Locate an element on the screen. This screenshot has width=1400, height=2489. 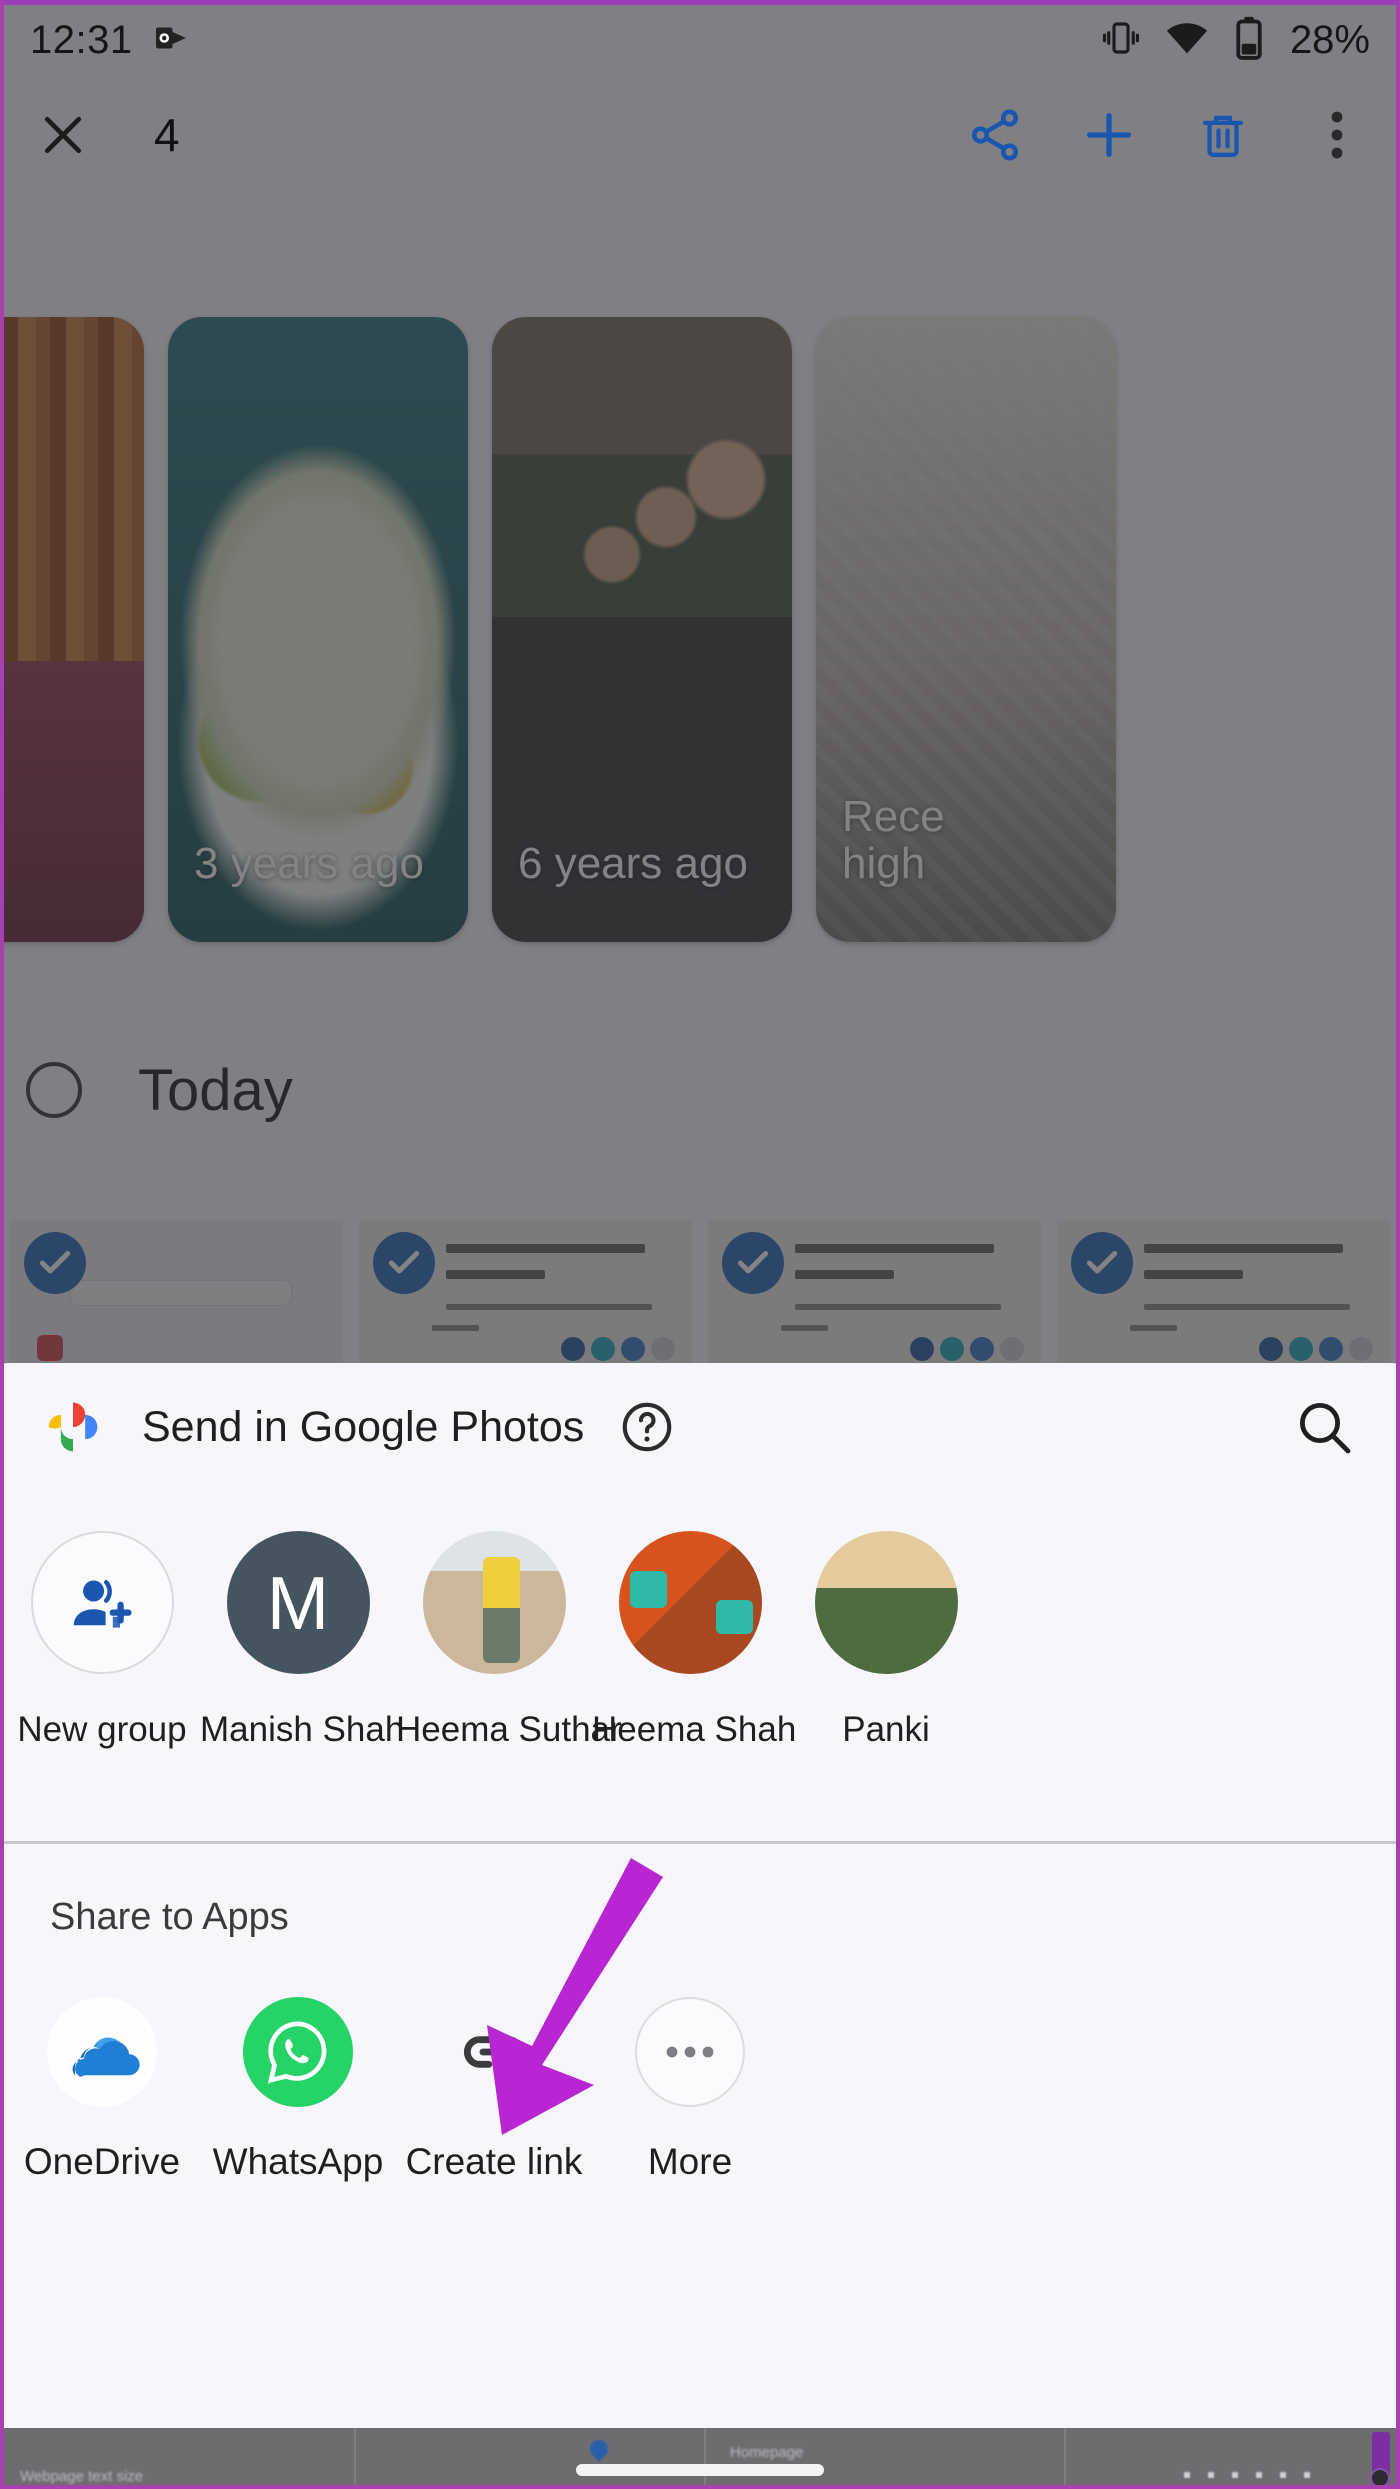
memory-card: Rece high is located at coordinates (966, 629).